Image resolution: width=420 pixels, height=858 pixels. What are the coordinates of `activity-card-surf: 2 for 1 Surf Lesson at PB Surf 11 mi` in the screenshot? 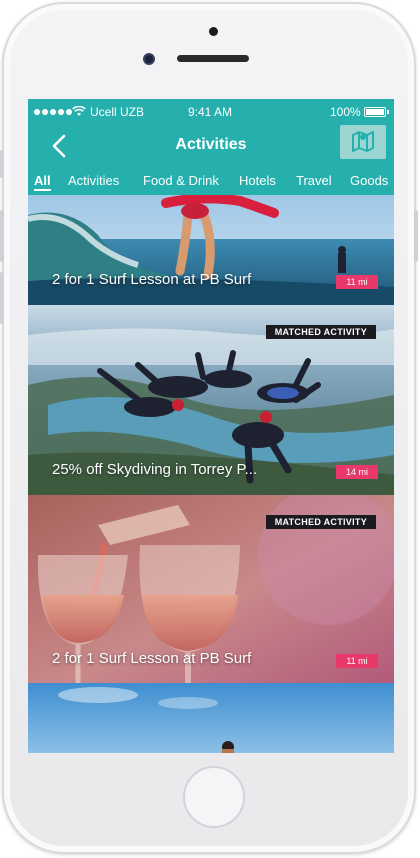 It's located at (211, 250).